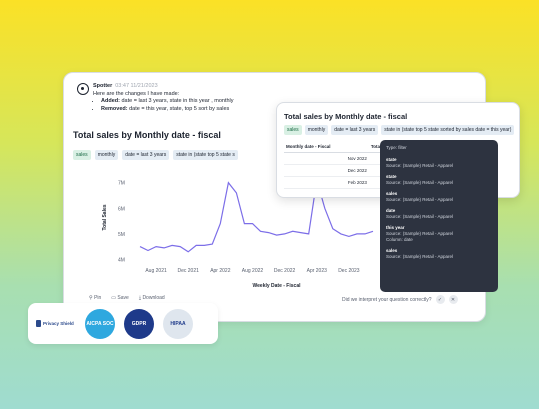 This screenshot has width=539, height=409. What do you see at coordinates (121, 184) in the screenshot?
I see `y-tick-label: 7M` at bounding box center [121, 184].